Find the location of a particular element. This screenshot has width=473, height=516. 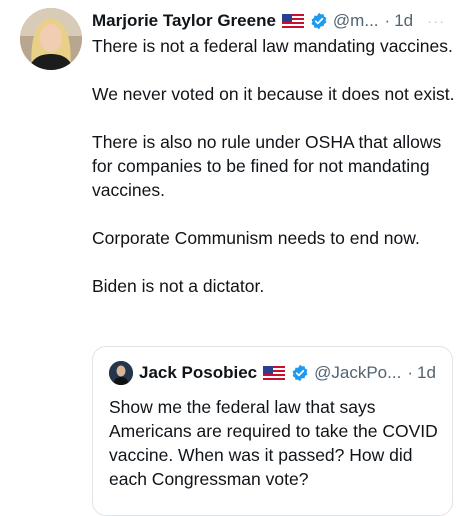

tweet-paragraph: Biden is not a dictator. is located at coordinates (178, 286).